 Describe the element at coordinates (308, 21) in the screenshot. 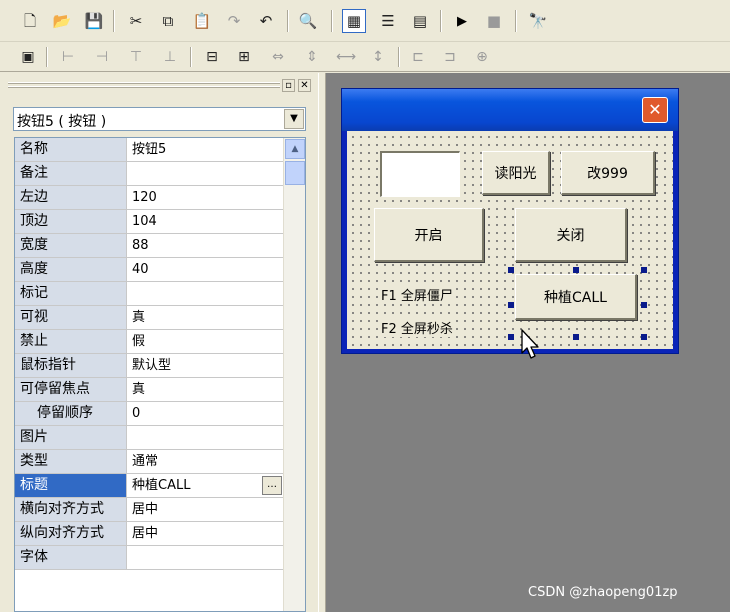

I see `find-icon: 🔍` at that location.